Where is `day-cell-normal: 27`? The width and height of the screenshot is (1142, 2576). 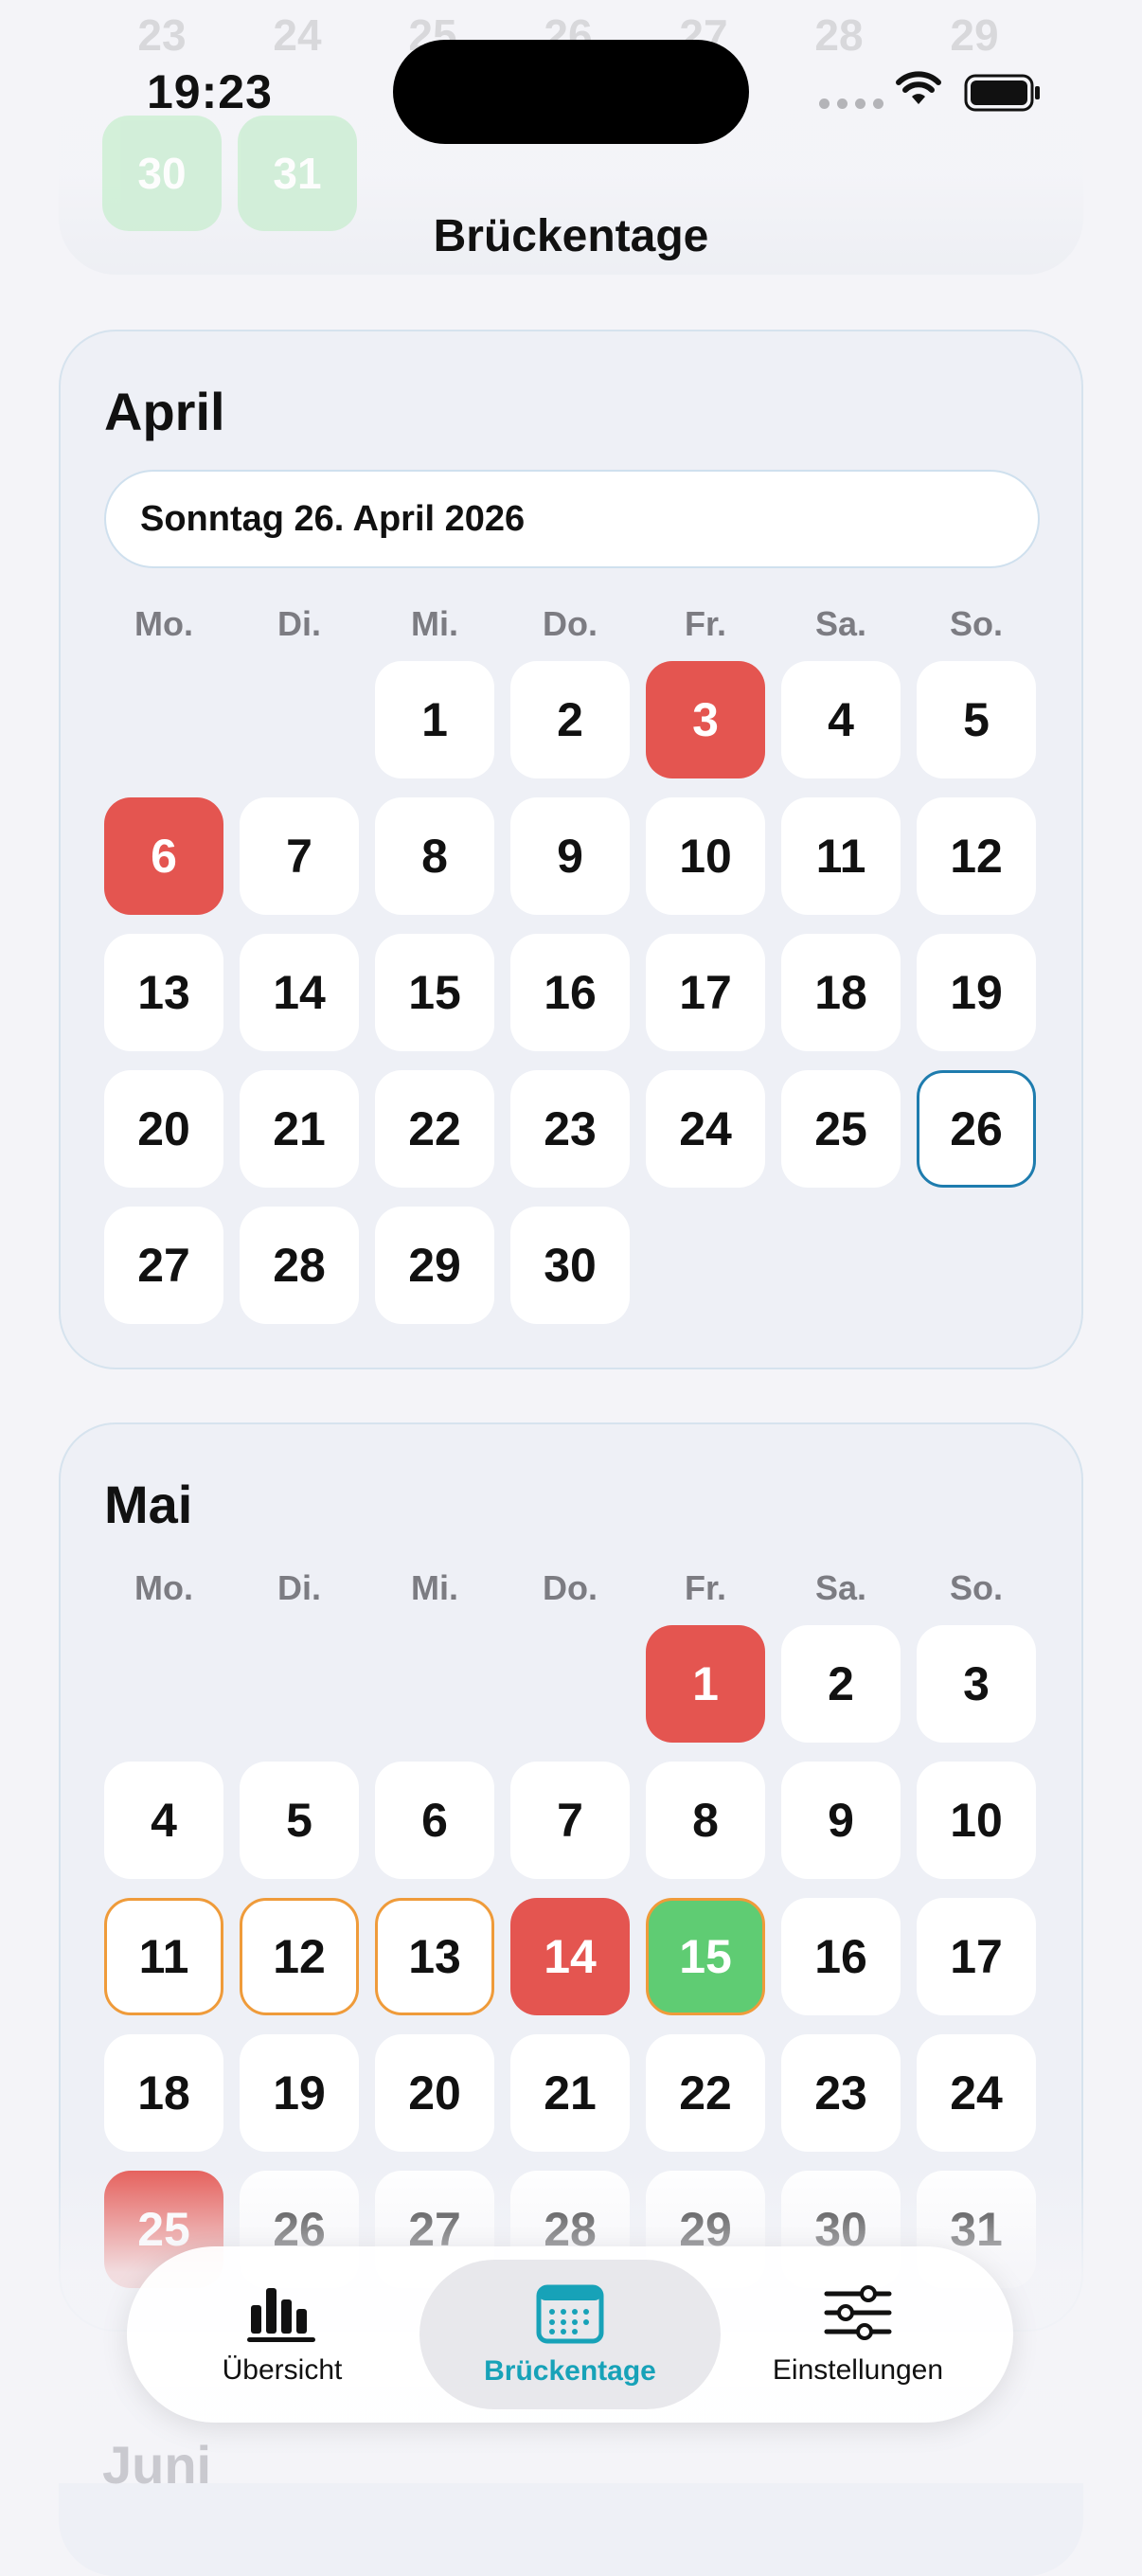
day-cell-normal: 27 is located at coordinates (163, 1265).